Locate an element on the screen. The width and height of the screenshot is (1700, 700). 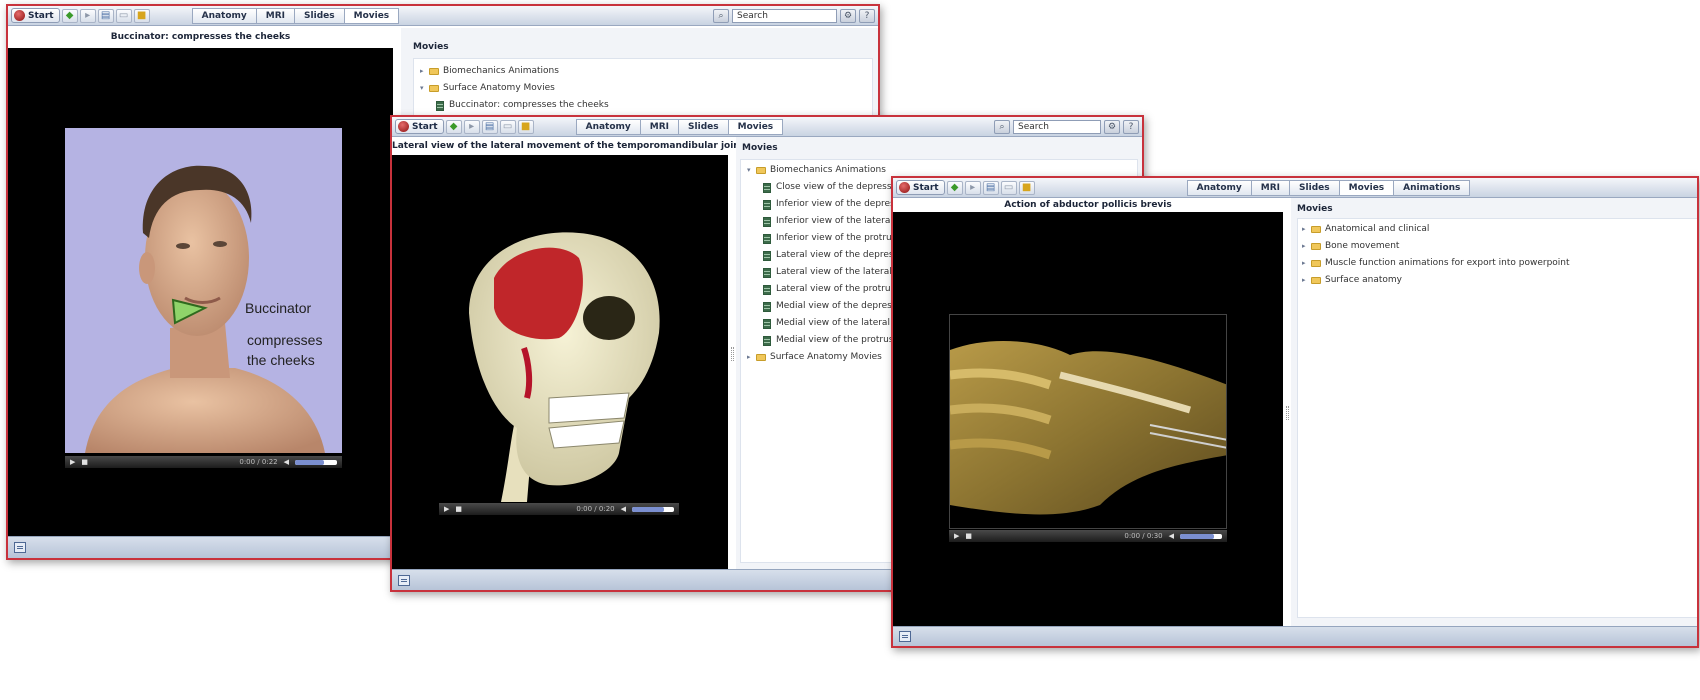
video-player: ▶ ■ 0:00 / 0:20 ◀ is located at coordinates (560, 364).